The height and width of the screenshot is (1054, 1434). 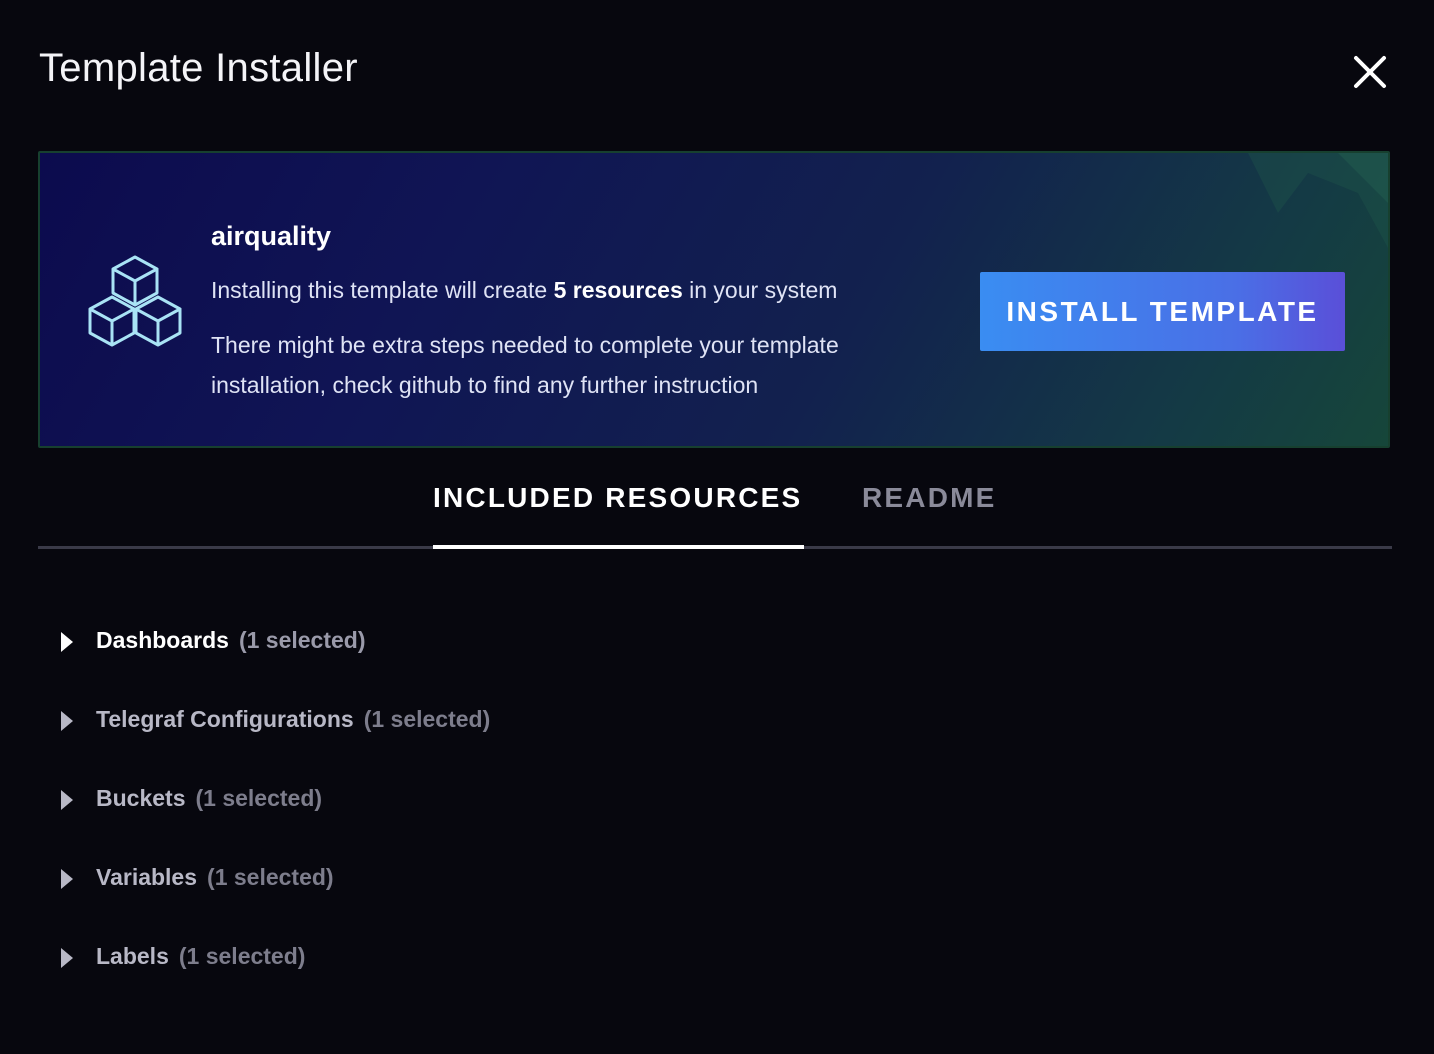 I want to click on close-icon, so click(x=1370, y=72).